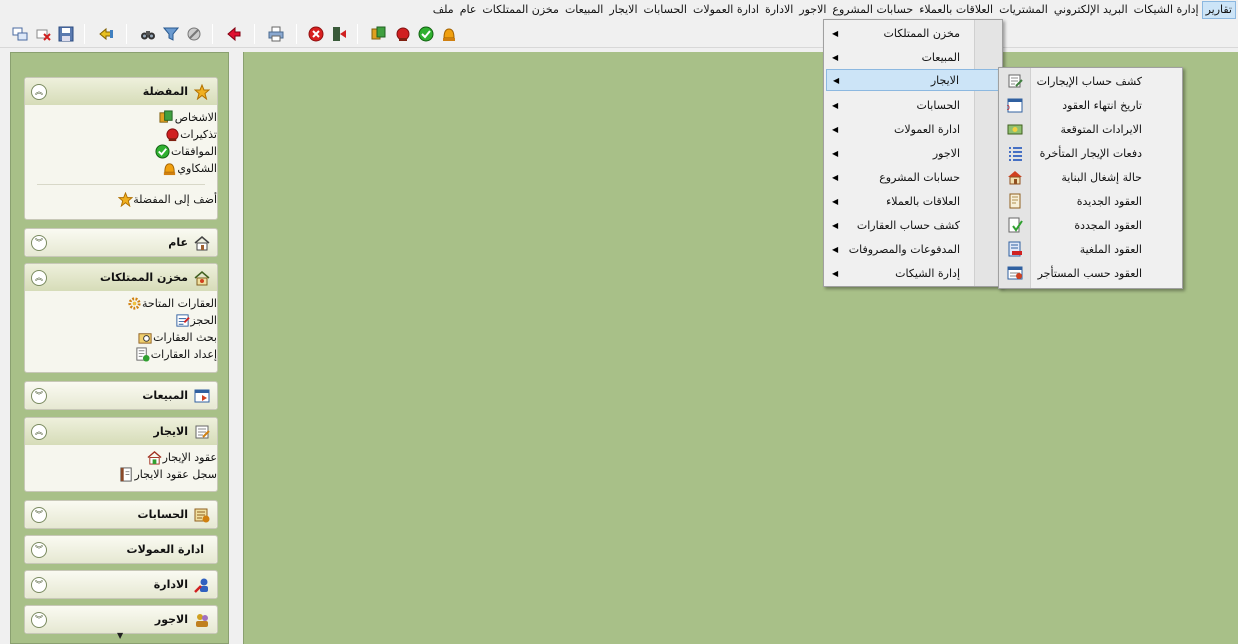 This screenshot has width=1238, height=644. What do you see at coordinates (913, 225) in the screenshot?
I see `reports-menu-item-property-statement: كشف حساب العقارات ◀` at bounding box center [913, 225].